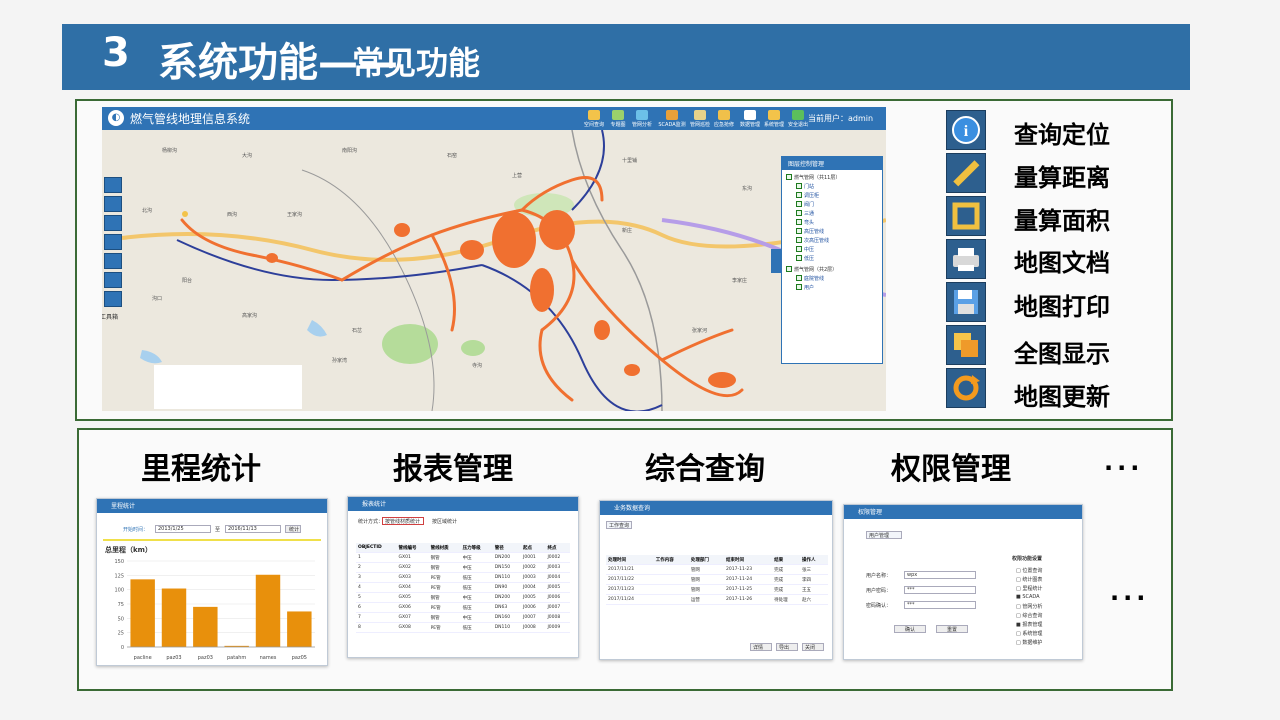 The width and height of the screenshot is (1280, 720). I want to click on map-label: 王家沟, so click(295, 215).